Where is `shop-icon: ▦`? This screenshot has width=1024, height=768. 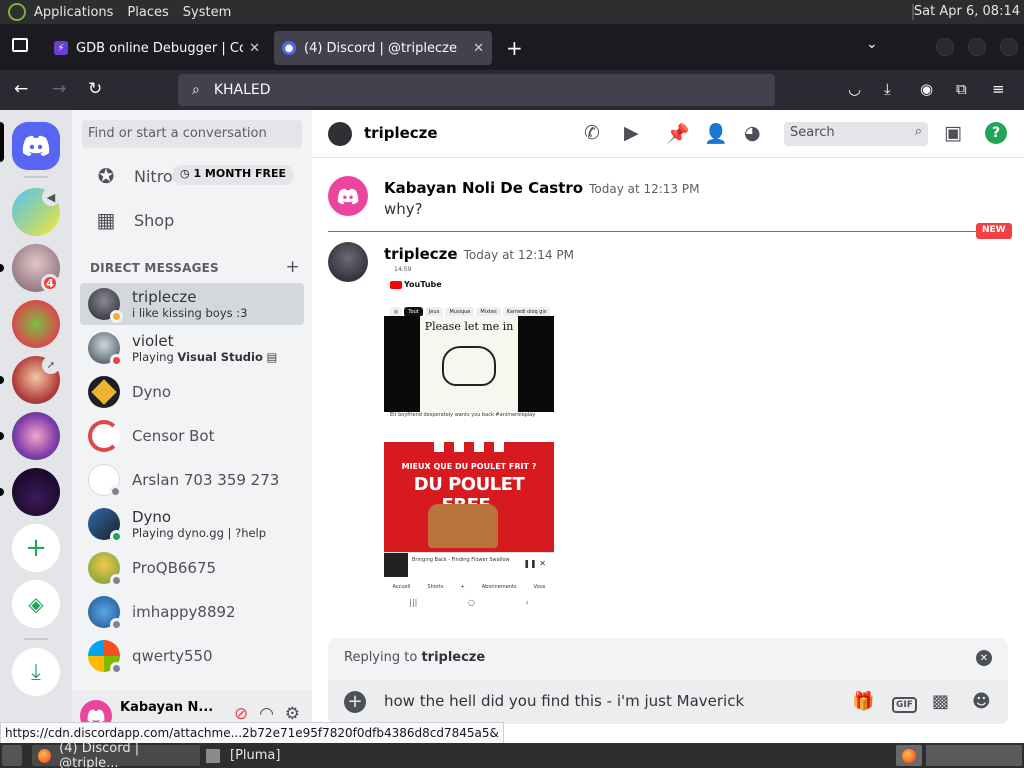 shop-icon: ▦ is located at coordinates (106, 220).